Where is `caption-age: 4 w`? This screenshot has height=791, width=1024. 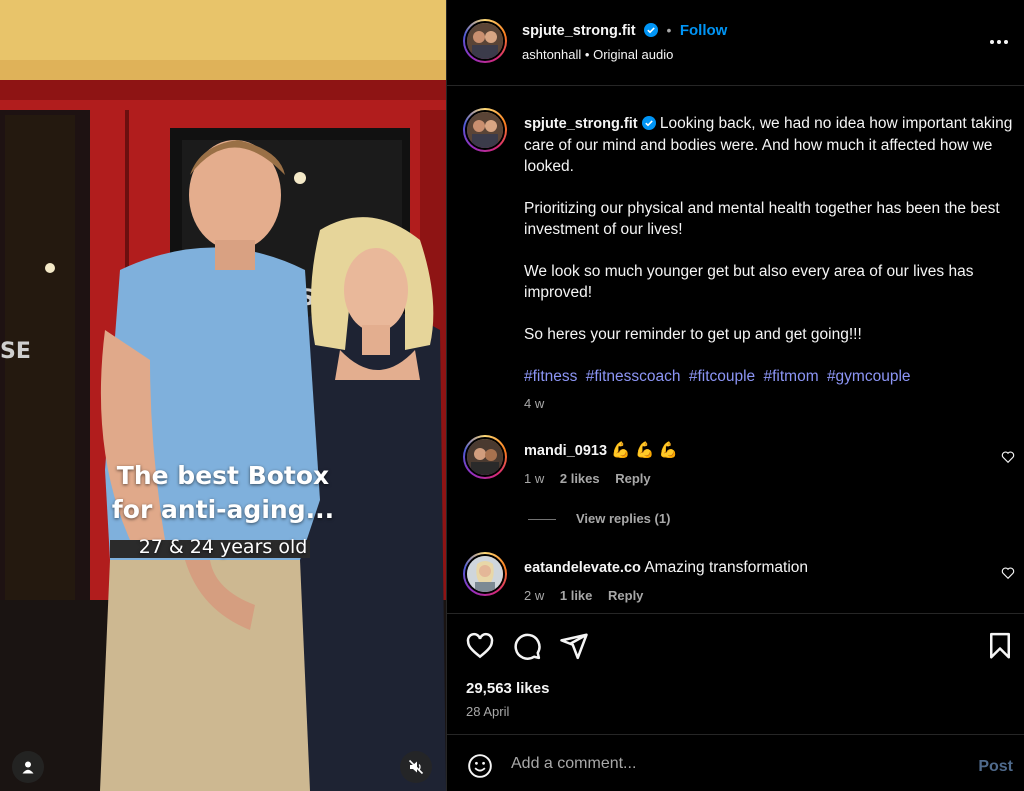 caption-age: 4 w is located at coordinates (769, 403).